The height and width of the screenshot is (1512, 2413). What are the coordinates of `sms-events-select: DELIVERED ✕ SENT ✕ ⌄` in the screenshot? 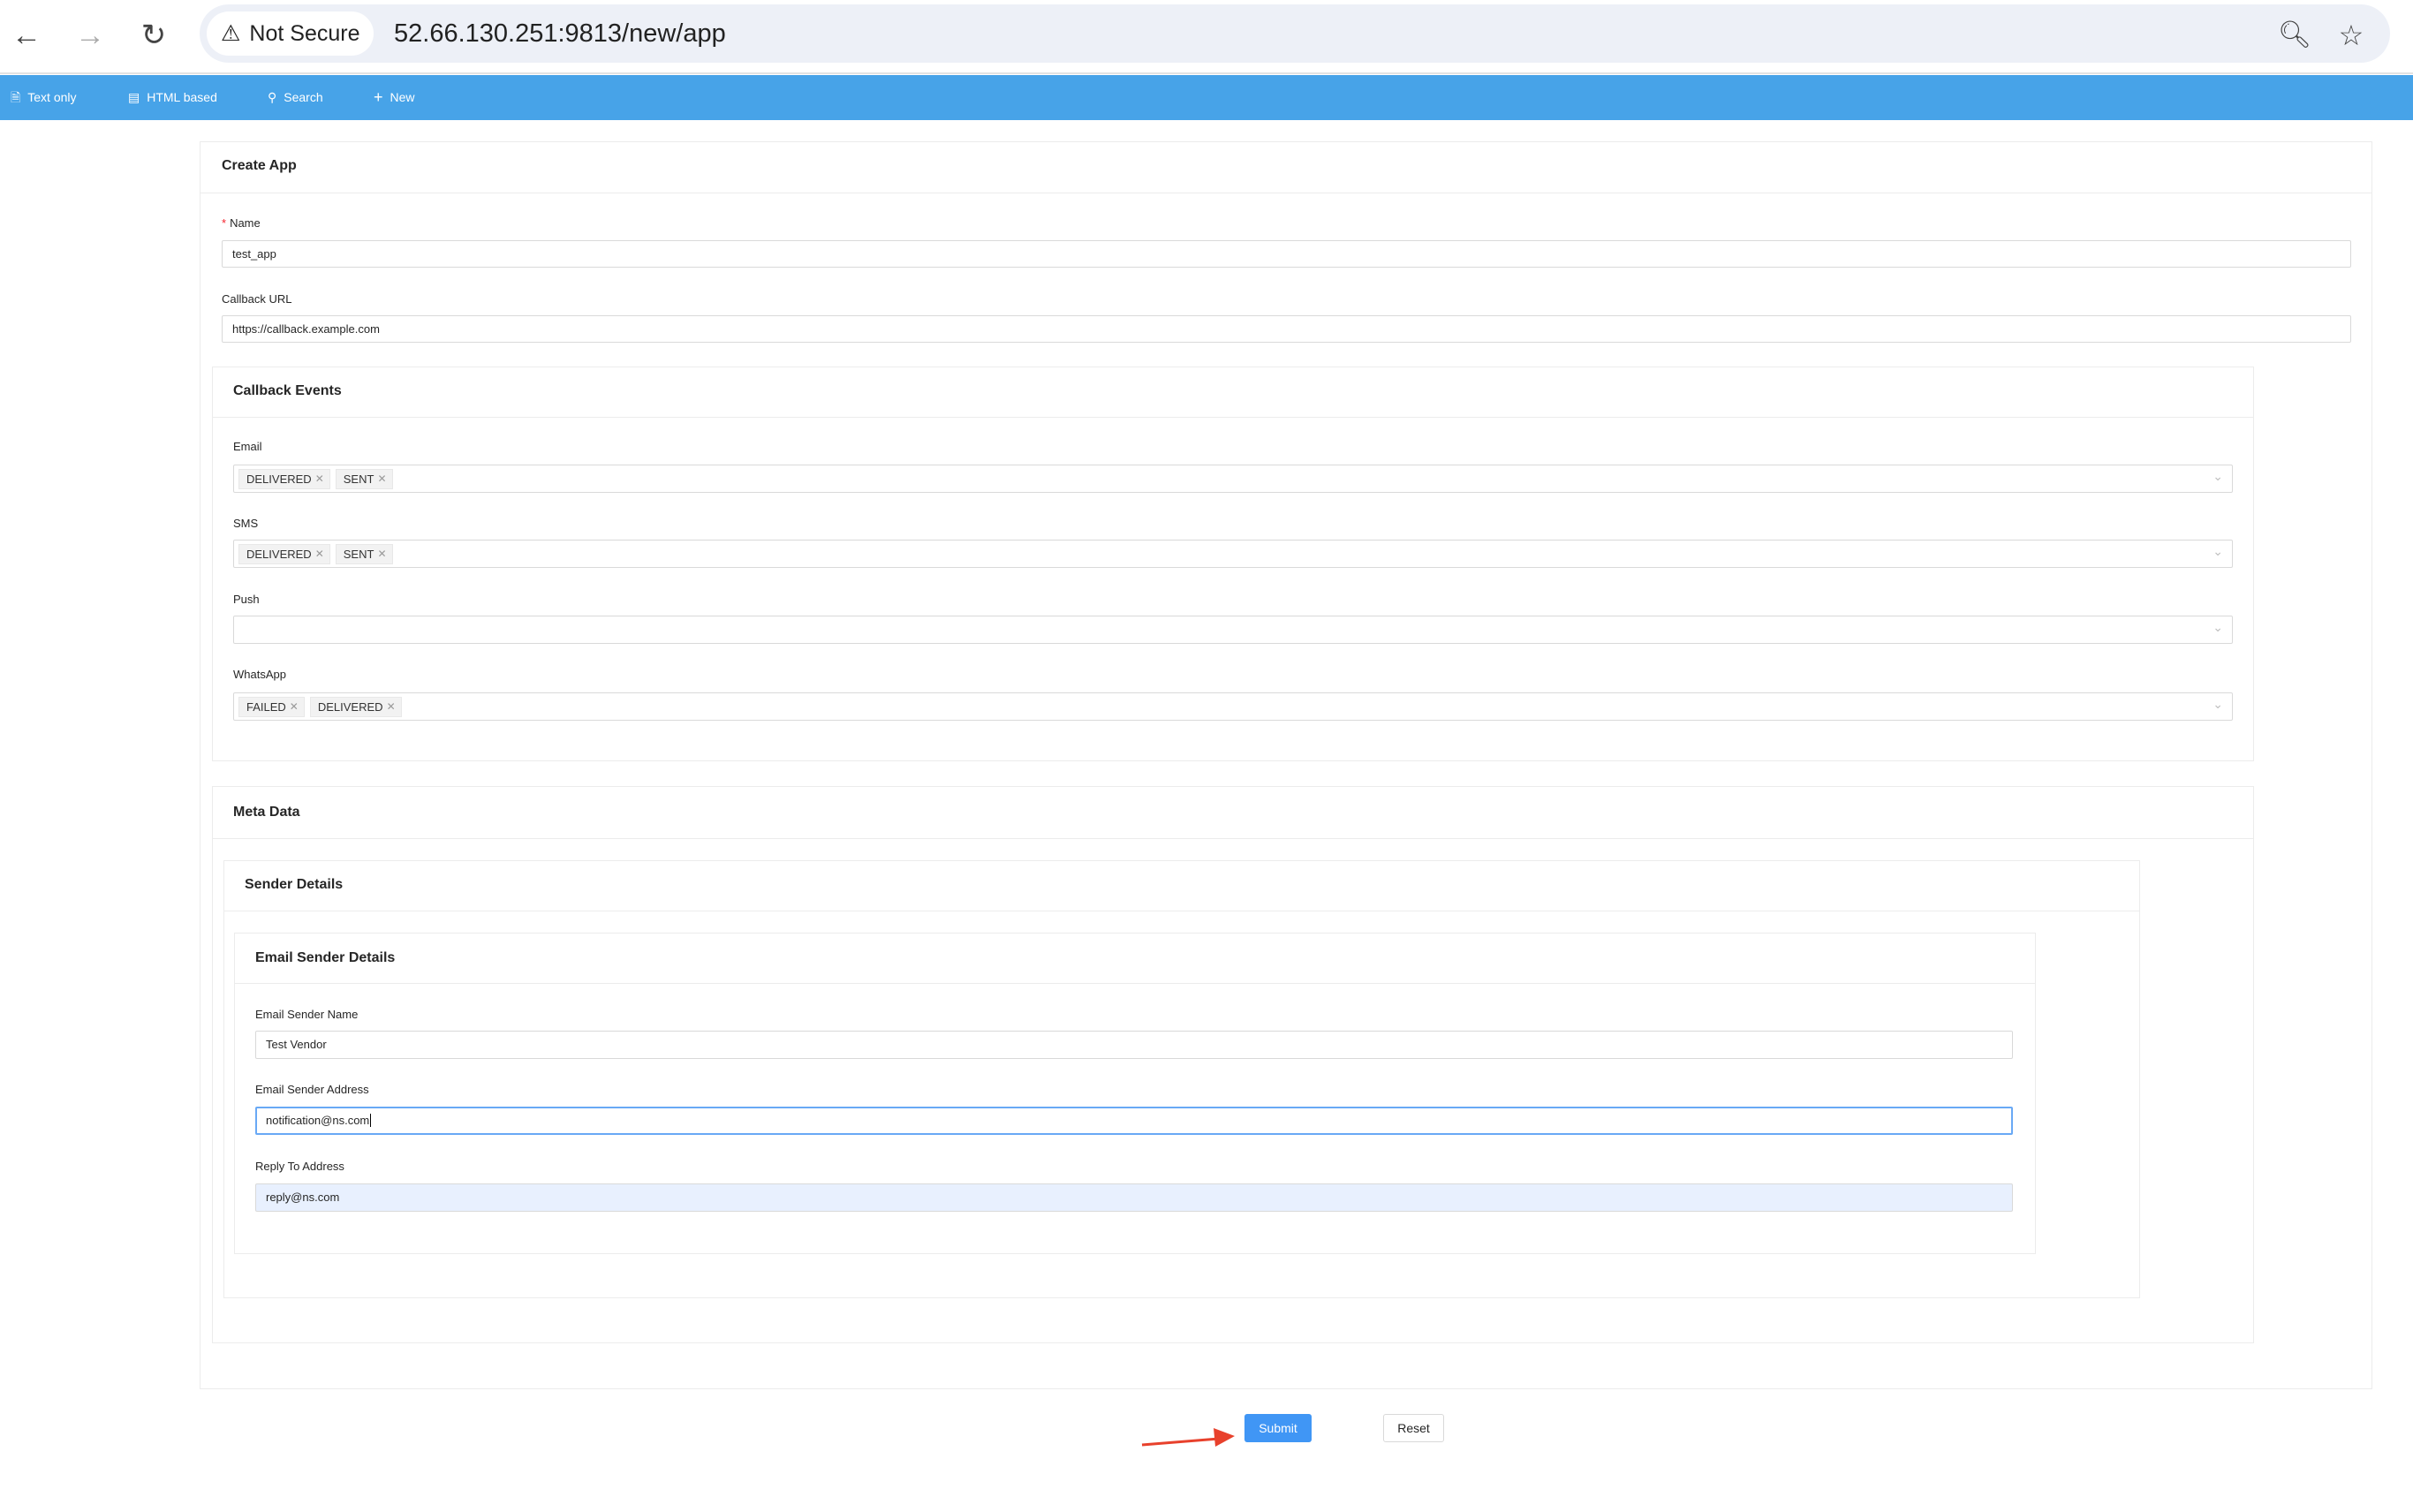 It's located at (1233, 554).